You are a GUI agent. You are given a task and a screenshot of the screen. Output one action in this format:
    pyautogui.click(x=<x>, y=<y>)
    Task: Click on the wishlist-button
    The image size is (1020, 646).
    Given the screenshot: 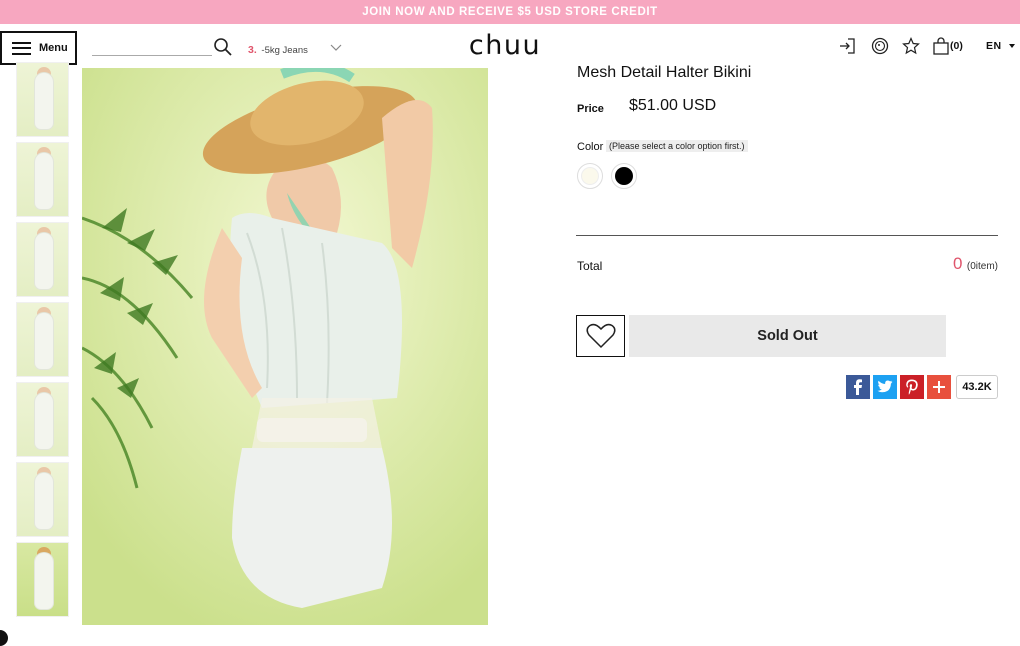 What is the action you would take?
    pyautogui.click(x=600, y=336)
    